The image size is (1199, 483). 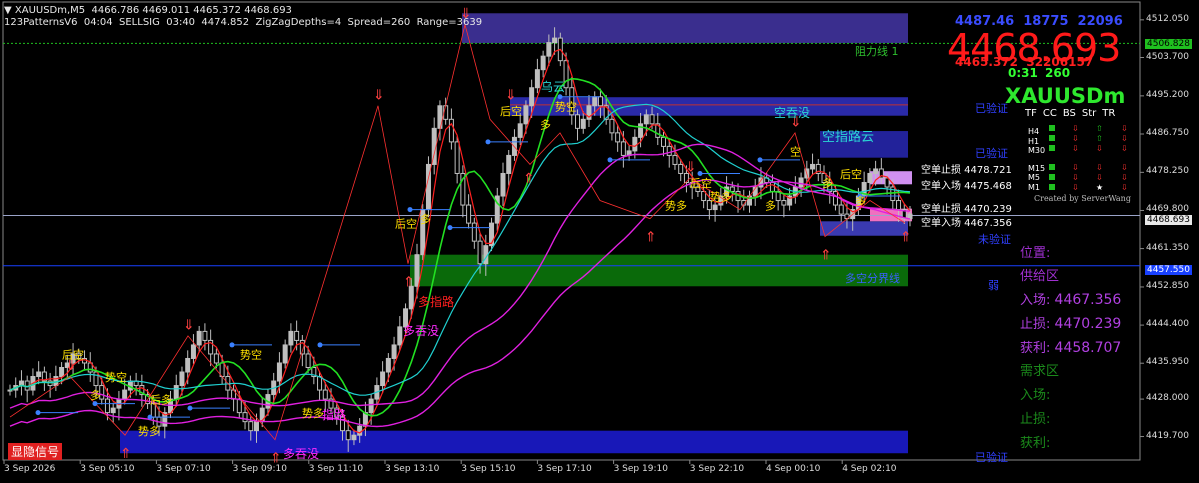 I want to click on tf-status-arrow-icon: ★, so click(x=1099, y=187).